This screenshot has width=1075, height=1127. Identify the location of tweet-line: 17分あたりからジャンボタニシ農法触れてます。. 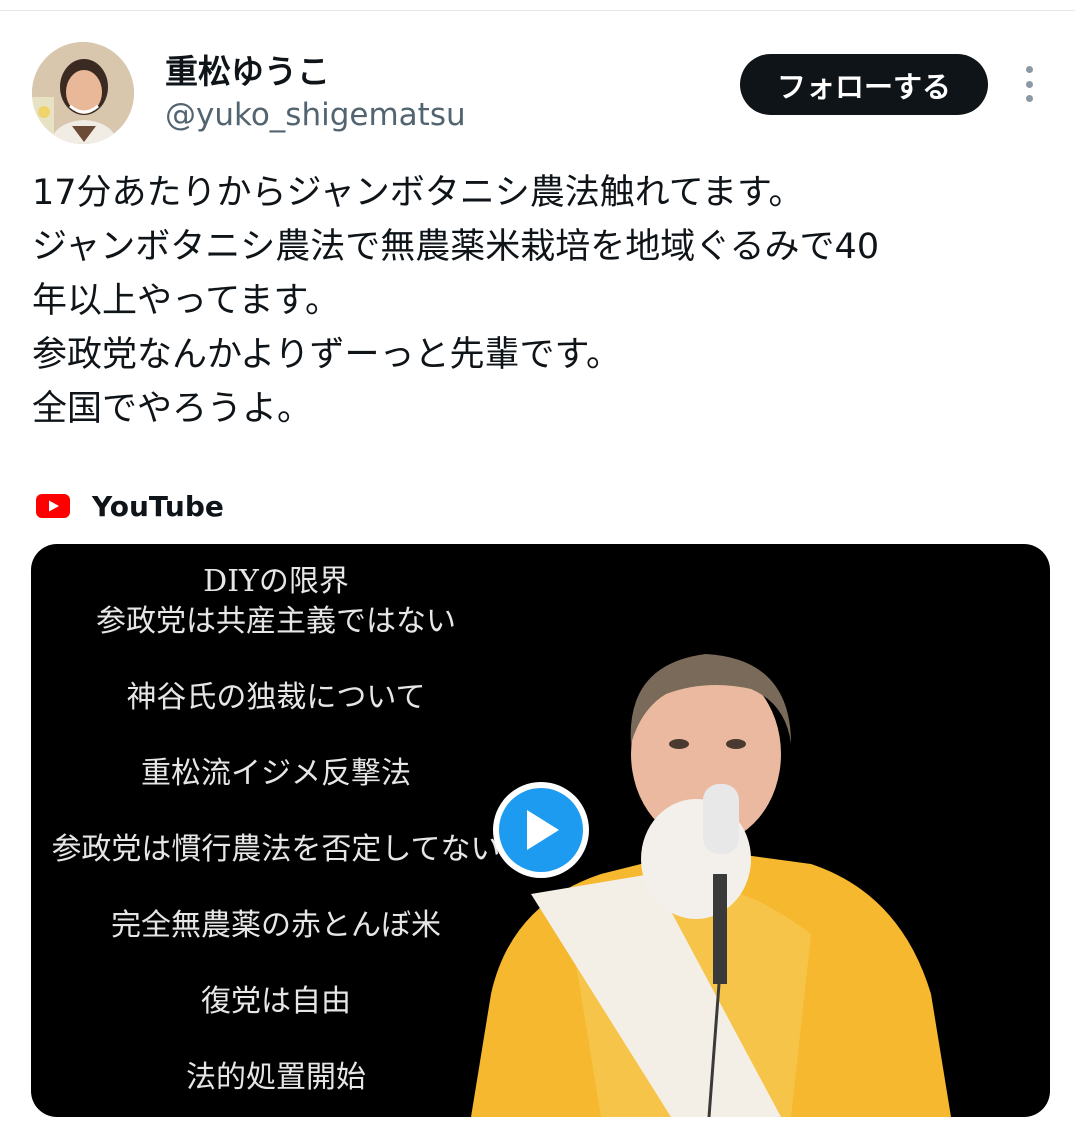
(418, 193).